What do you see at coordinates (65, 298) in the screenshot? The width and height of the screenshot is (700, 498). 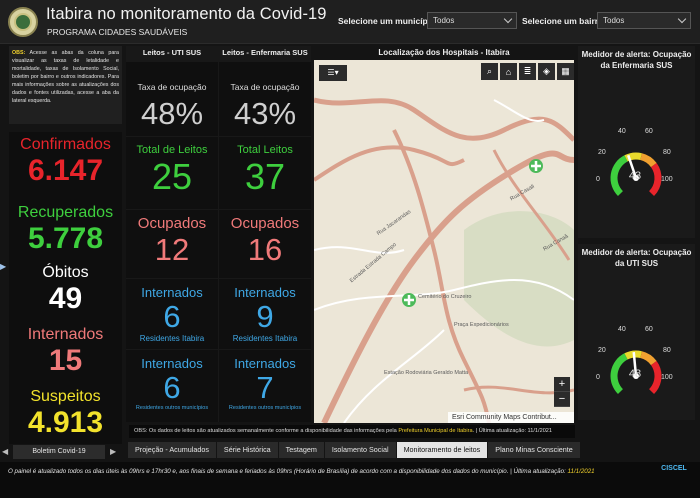 I see `stat-value: 49` at bounding box center [65, 298].